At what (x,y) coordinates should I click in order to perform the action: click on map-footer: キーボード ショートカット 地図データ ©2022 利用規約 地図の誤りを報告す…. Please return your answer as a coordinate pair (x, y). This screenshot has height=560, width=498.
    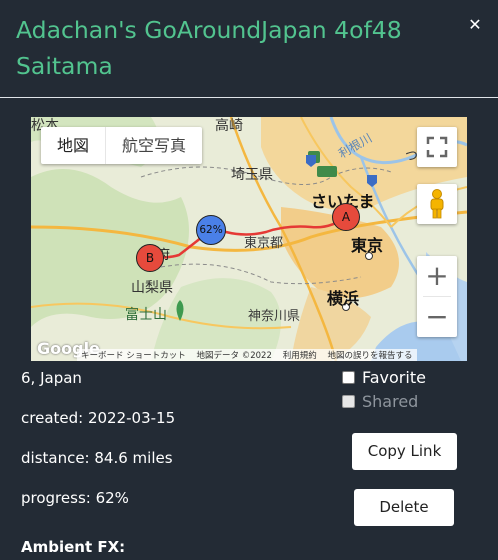
    Looking at the image, I should click on (249, 354).